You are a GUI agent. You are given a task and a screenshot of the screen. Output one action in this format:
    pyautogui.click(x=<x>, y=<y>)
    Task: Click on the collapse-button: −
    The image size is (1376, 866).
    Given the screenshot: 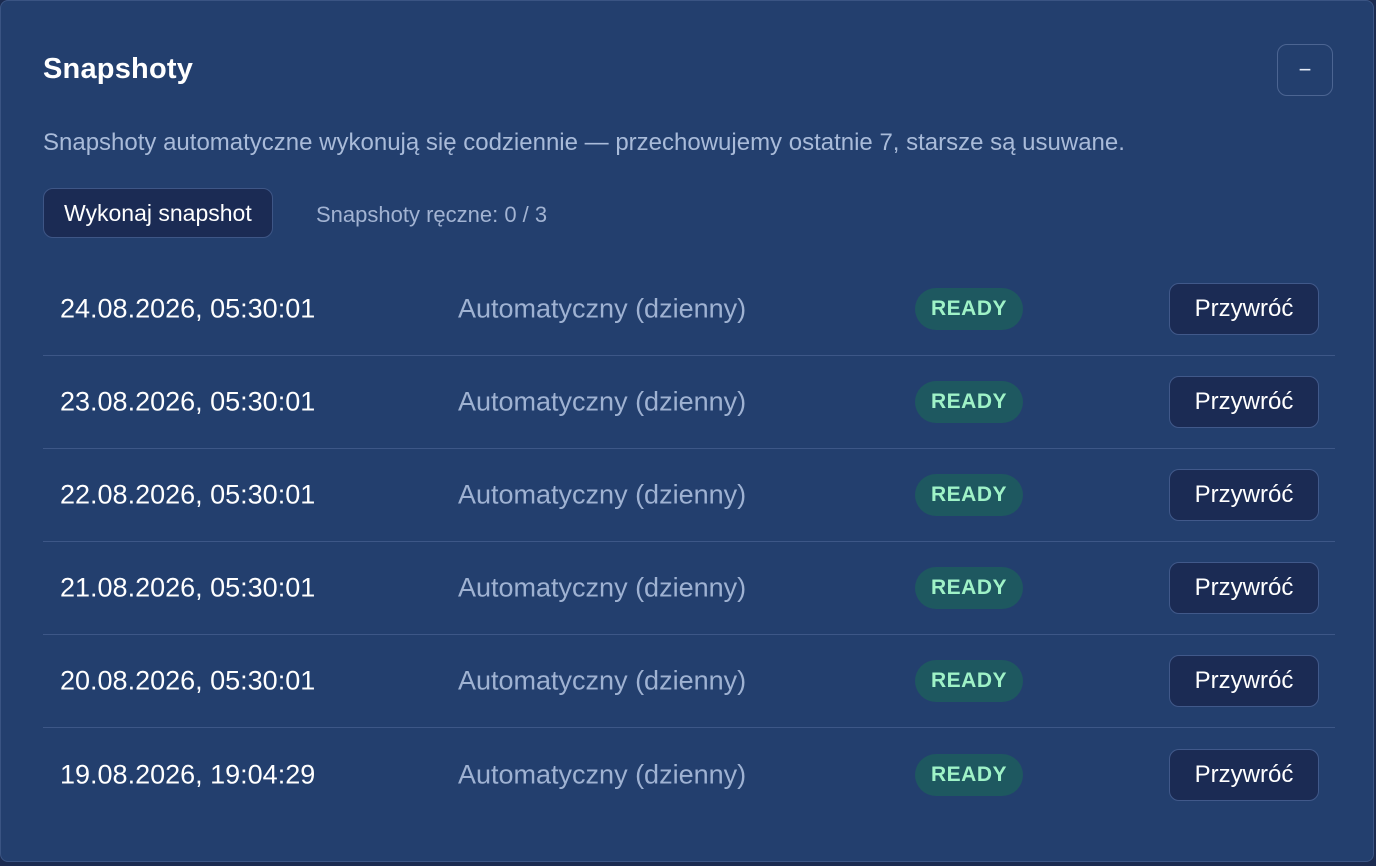 What is the action you would take?
    pyautogui.click(x=1305, y=70)
    